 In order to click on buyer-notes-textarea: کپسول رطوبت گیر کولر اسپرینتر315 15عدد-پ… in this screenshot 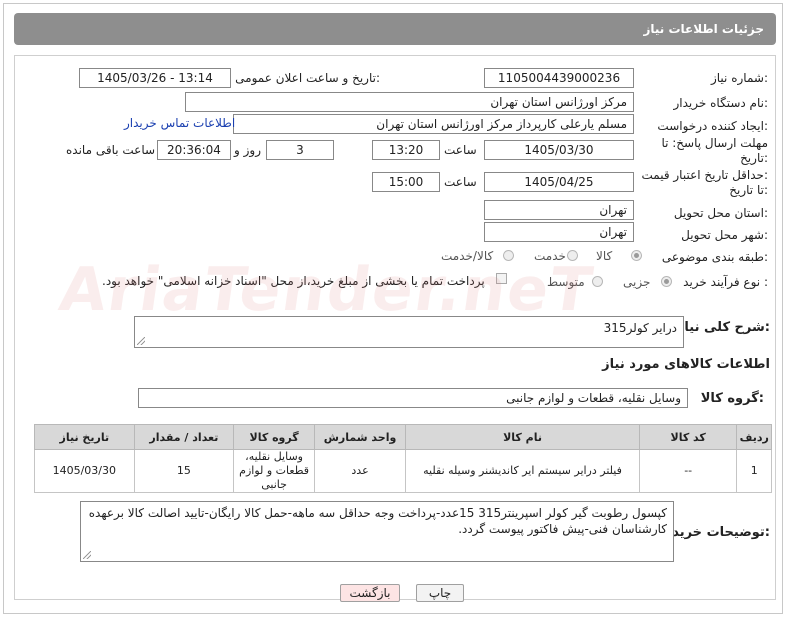, I will do `click(377, 531)`.